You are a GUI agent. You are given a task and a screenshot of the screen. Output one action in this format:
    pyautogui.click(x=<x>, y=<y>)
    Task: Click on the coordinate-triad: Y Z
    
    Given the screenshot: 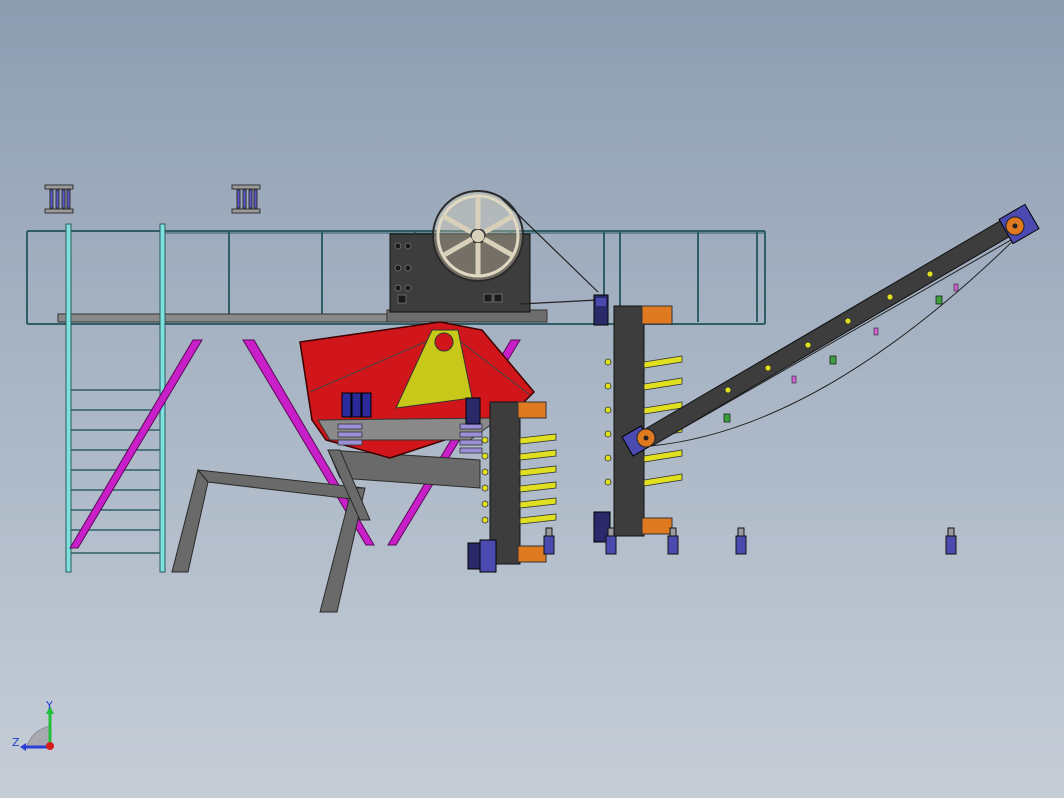 What is the action you would take?
    pyautogui.click(x=33, y=725)
    